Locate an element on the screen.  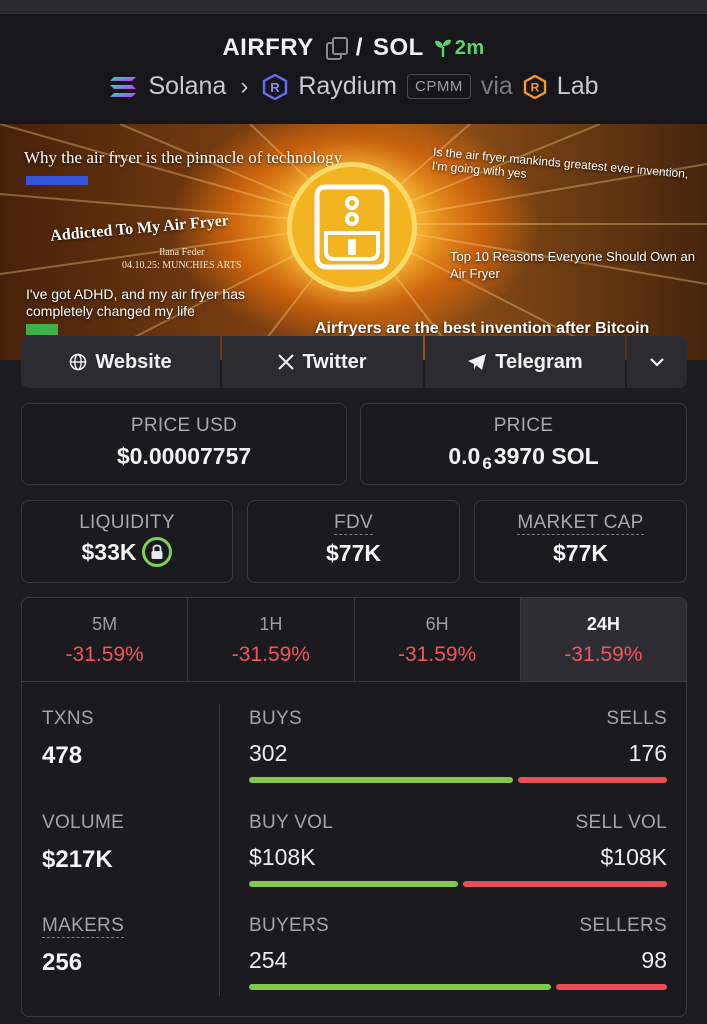
chain-name: Solana is located at coordinates (187, 86).